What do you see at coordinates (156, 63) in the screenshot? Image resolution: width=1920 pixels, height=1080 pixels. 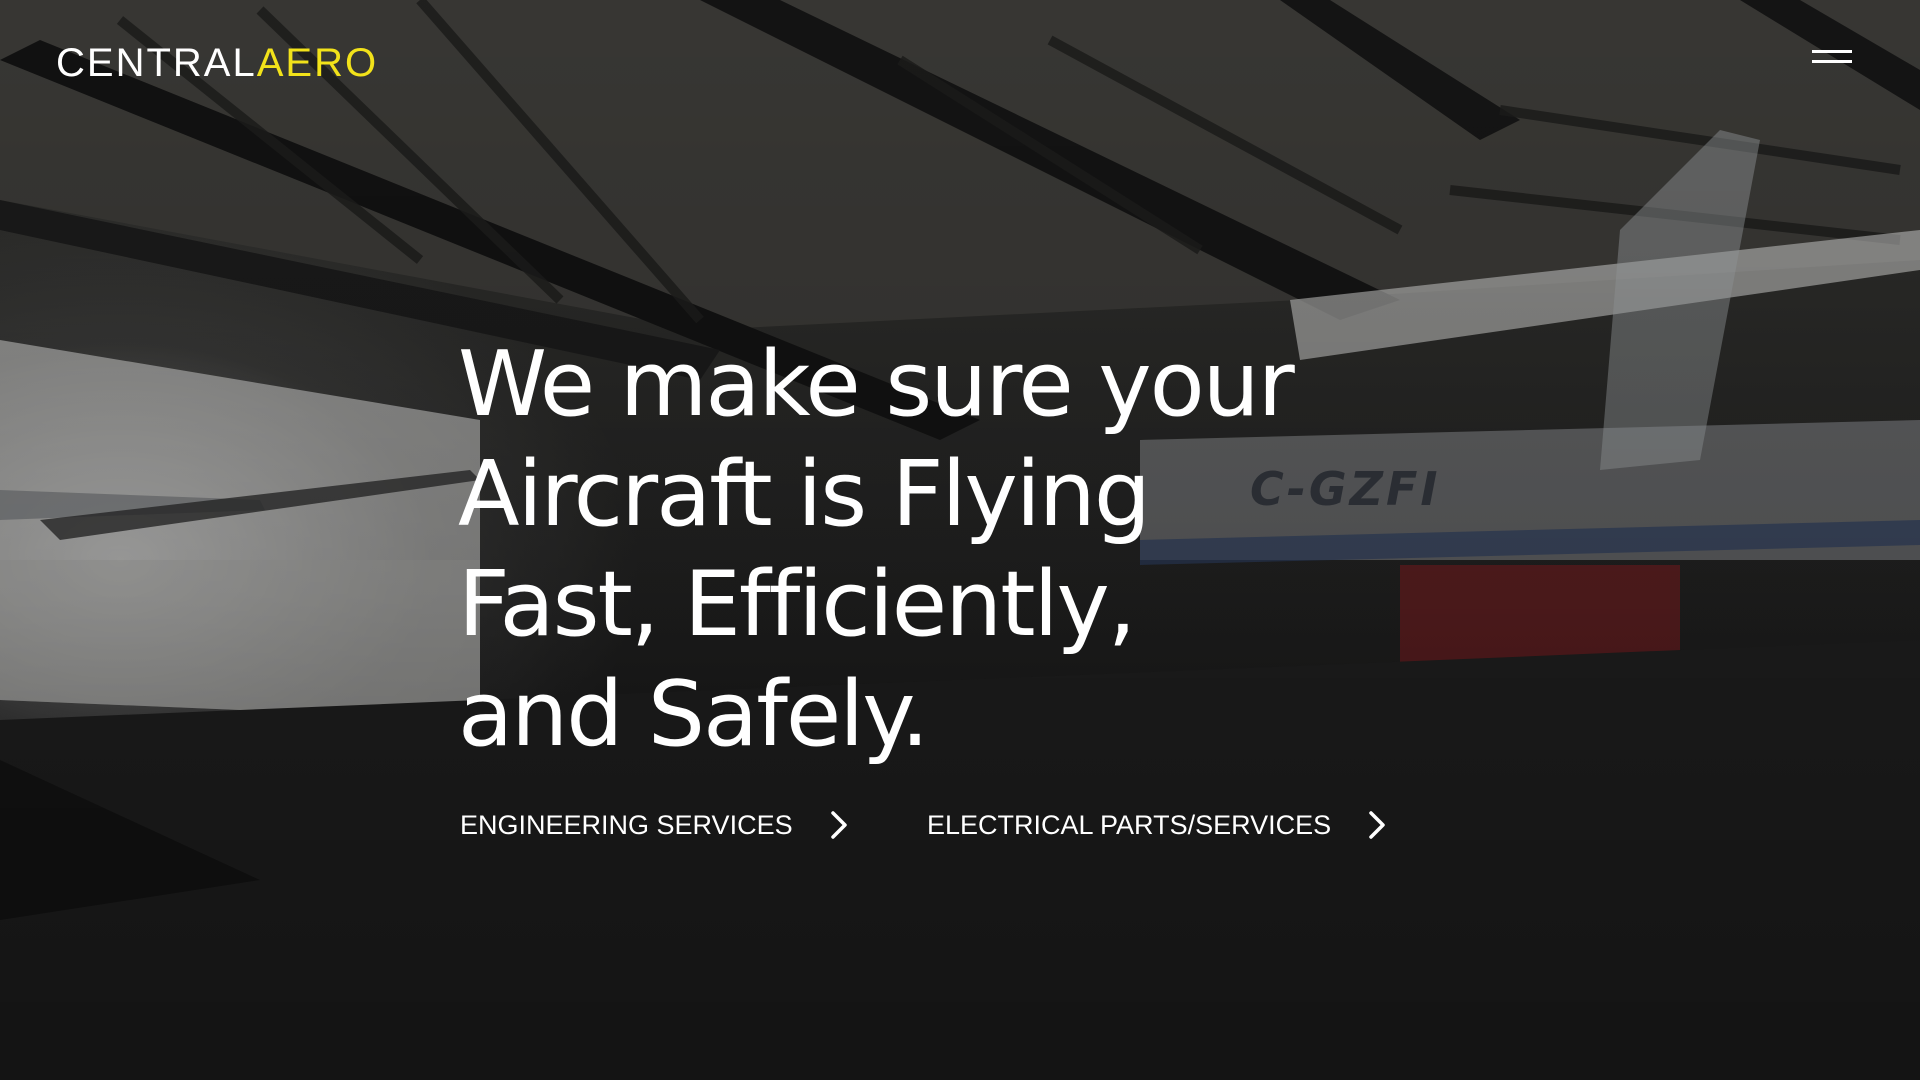 I see `logo-primary-text: CENTRAL` at bounding box center [156, 63].